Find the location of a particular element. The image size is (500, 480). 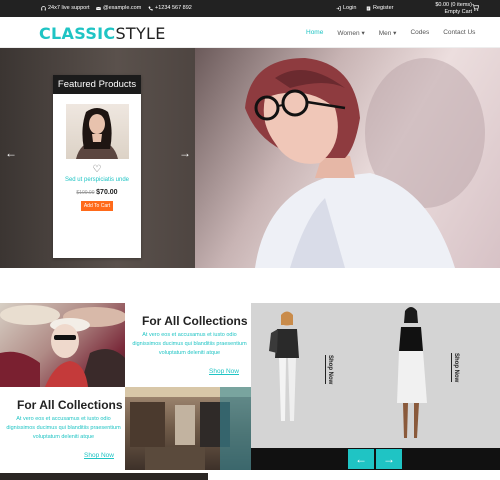

nav-codes: Codes is located at coordinates (419, 33).